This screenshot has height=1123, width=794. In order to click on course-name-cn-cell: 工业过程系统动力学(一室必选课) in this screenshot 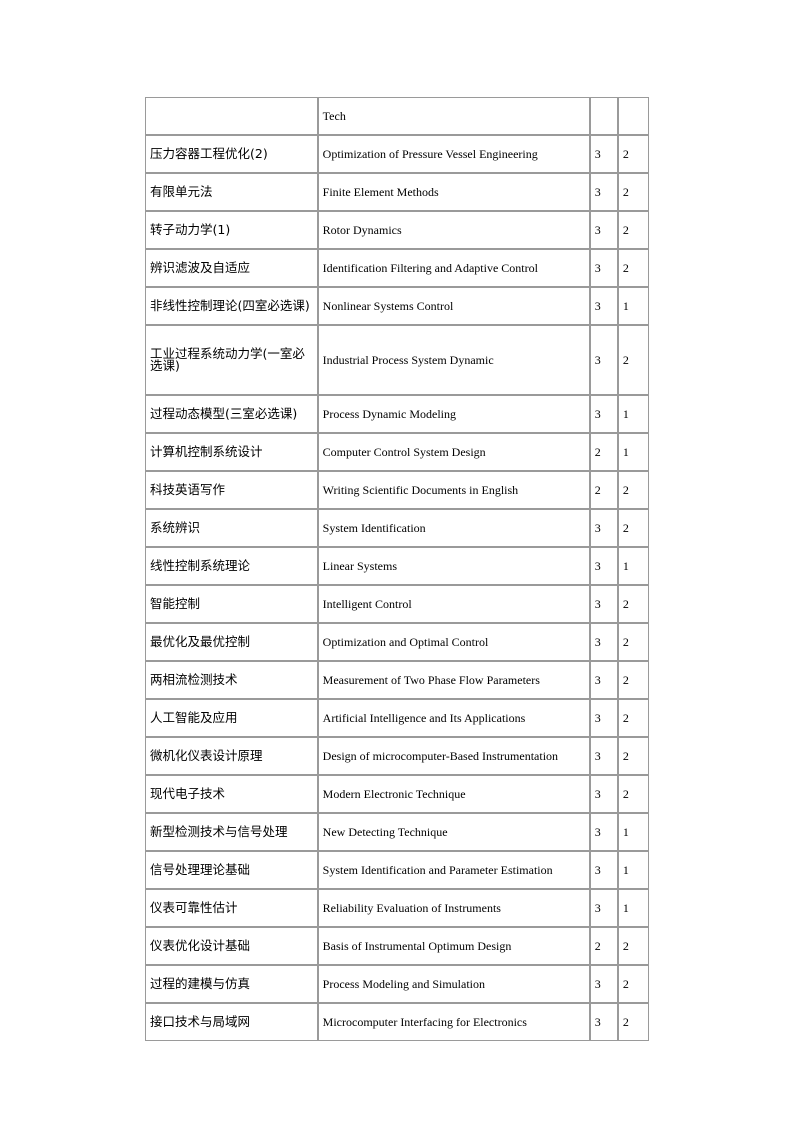, I will do `click(231, 360)`.